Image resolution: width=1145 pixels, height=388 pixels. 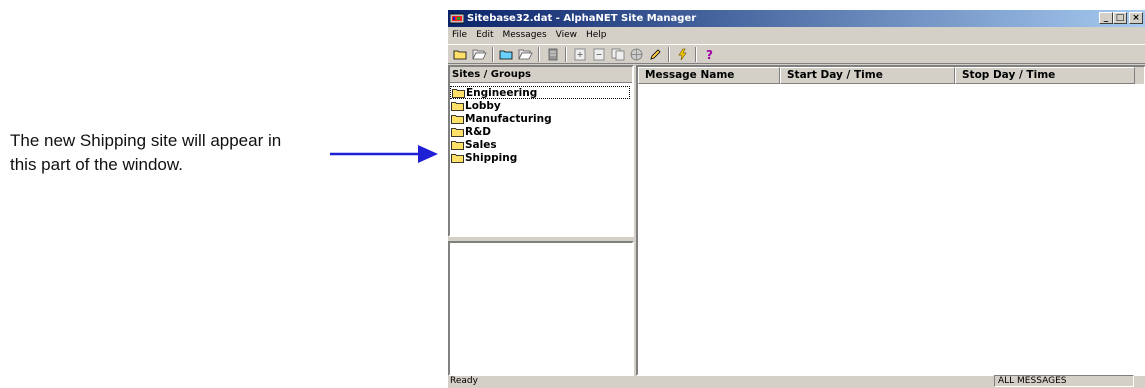 What do you see at coordinates (479, 54) in the screenshot?
I see `open-file-icon` at bounding box center [479, 54].